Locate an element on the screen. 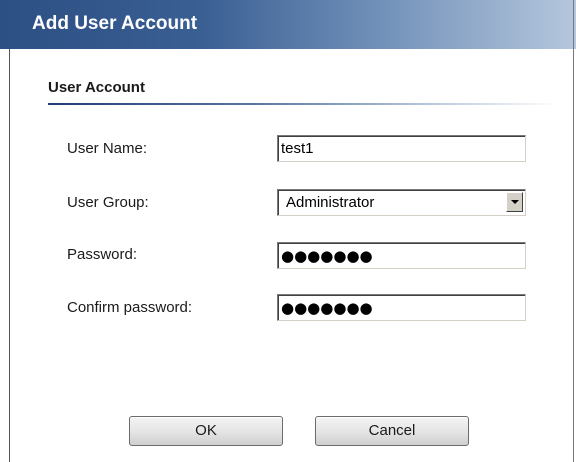 This screenshot has height=462, width=576. cancel-button: Cancel is located at coordinates (392, 431).